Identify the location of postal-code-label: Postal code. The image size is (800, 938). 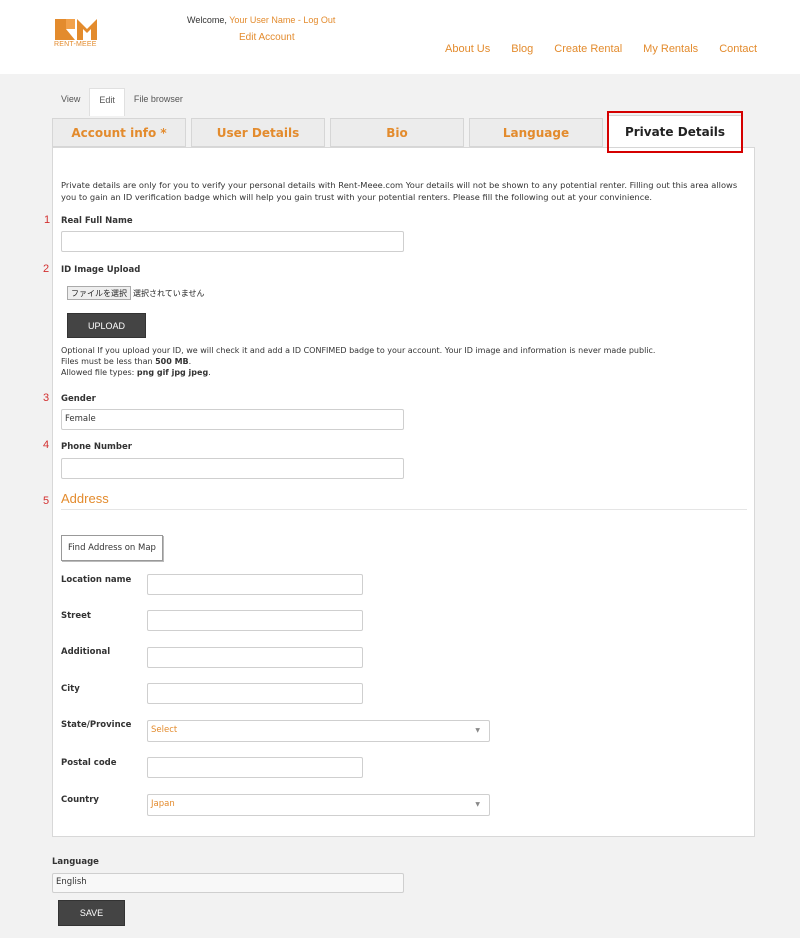
(89, 763).